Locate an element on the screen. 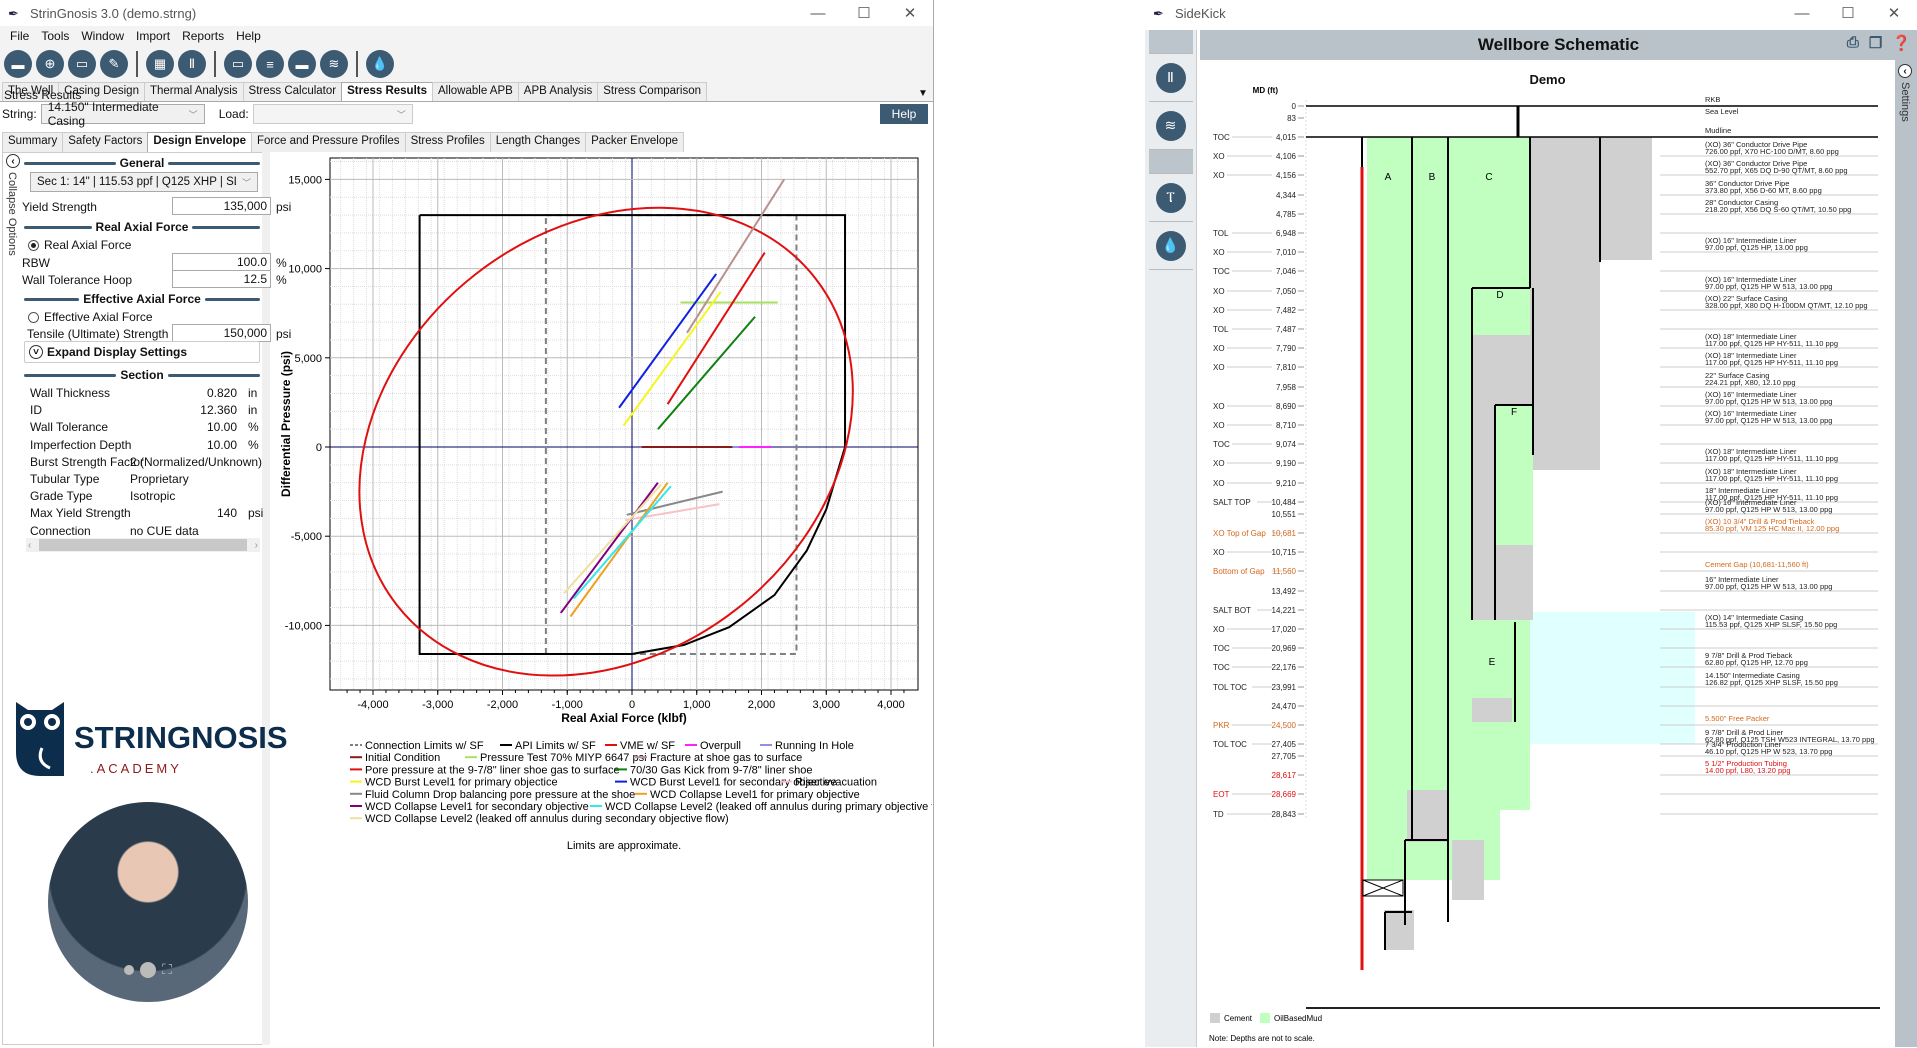  tab-stress-calculator: Stress Calculator is located at coordinates (292, 91).